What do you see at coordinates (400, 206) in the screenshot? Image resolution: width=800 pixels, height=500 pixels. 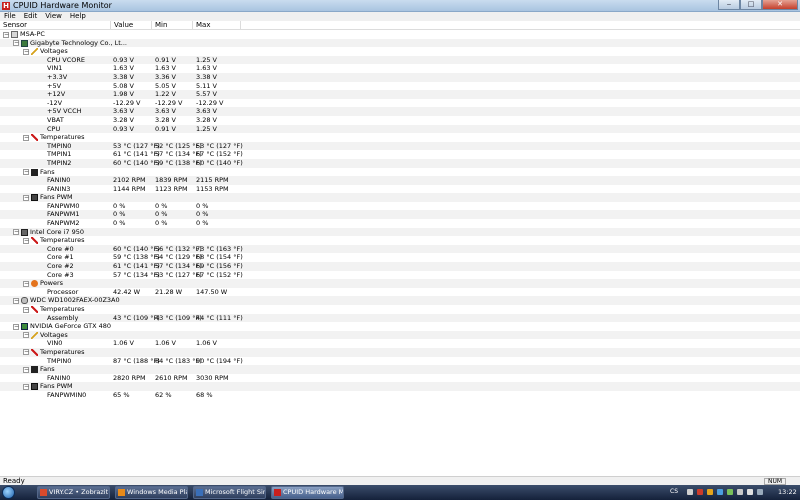 I see `sensor-row: FANPWM0 0 % 0 % 0 %` at bounding box center [400, 206].